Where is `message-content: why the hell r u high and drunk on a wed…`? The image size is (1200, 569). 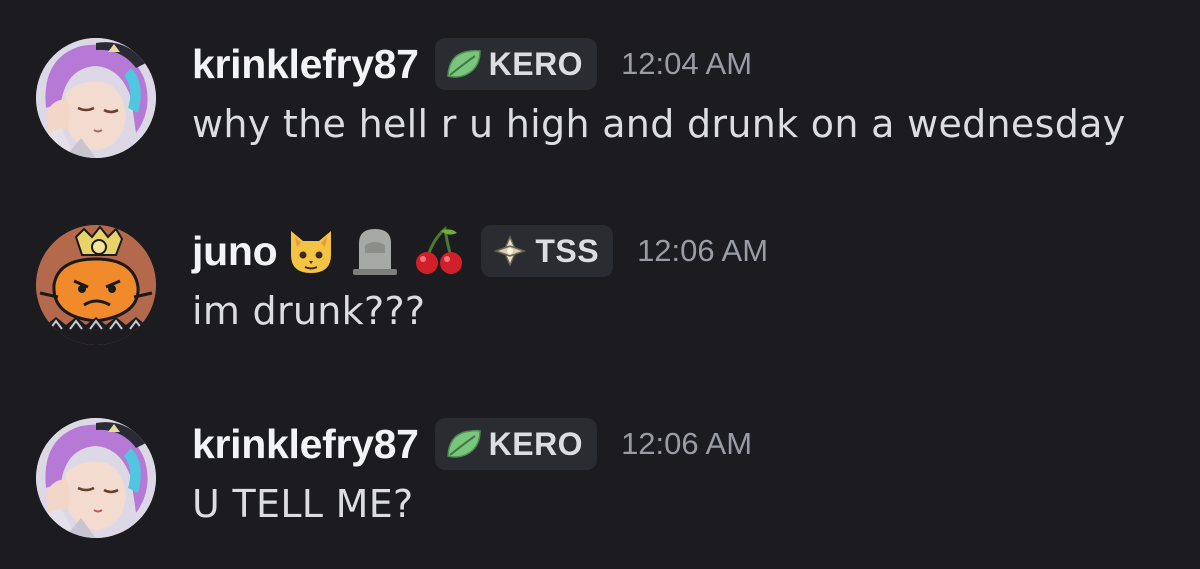
message-content: why the hell r u high and drunk on a wed… is located at coordinates (659, 124).